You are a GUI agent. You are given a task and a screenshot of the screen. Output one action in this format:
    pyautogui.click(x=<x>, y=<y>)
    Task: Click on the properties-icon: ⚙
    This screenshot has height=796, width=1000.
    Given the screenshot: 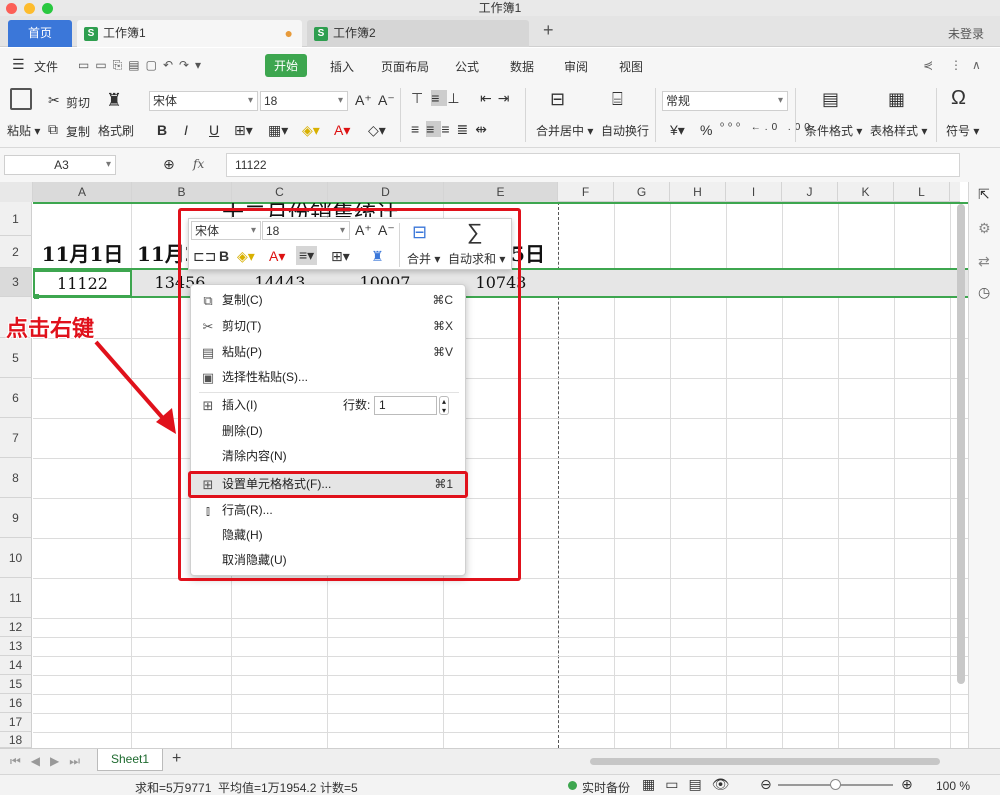 What is the action you would take?
    pyautogui.click(x=984, y=228)
    